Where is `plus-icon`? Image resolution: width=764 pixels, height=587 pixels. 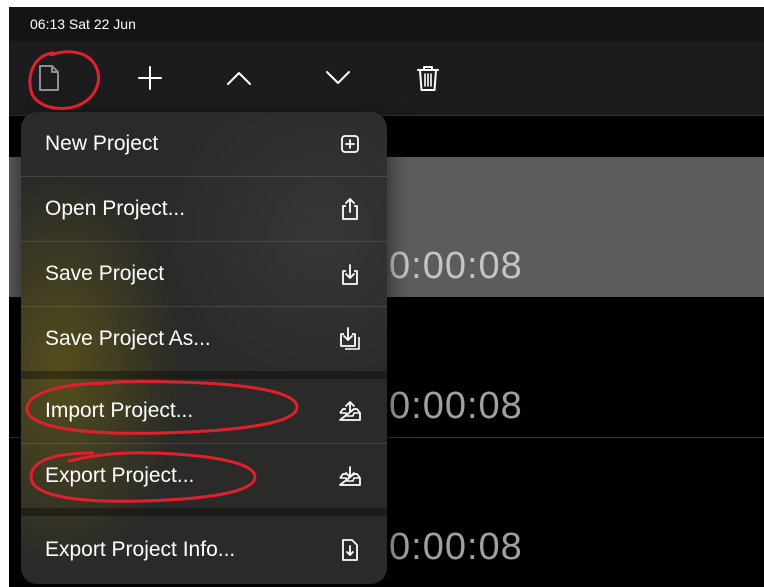 plus-icon is located at coordinates (150, 78).